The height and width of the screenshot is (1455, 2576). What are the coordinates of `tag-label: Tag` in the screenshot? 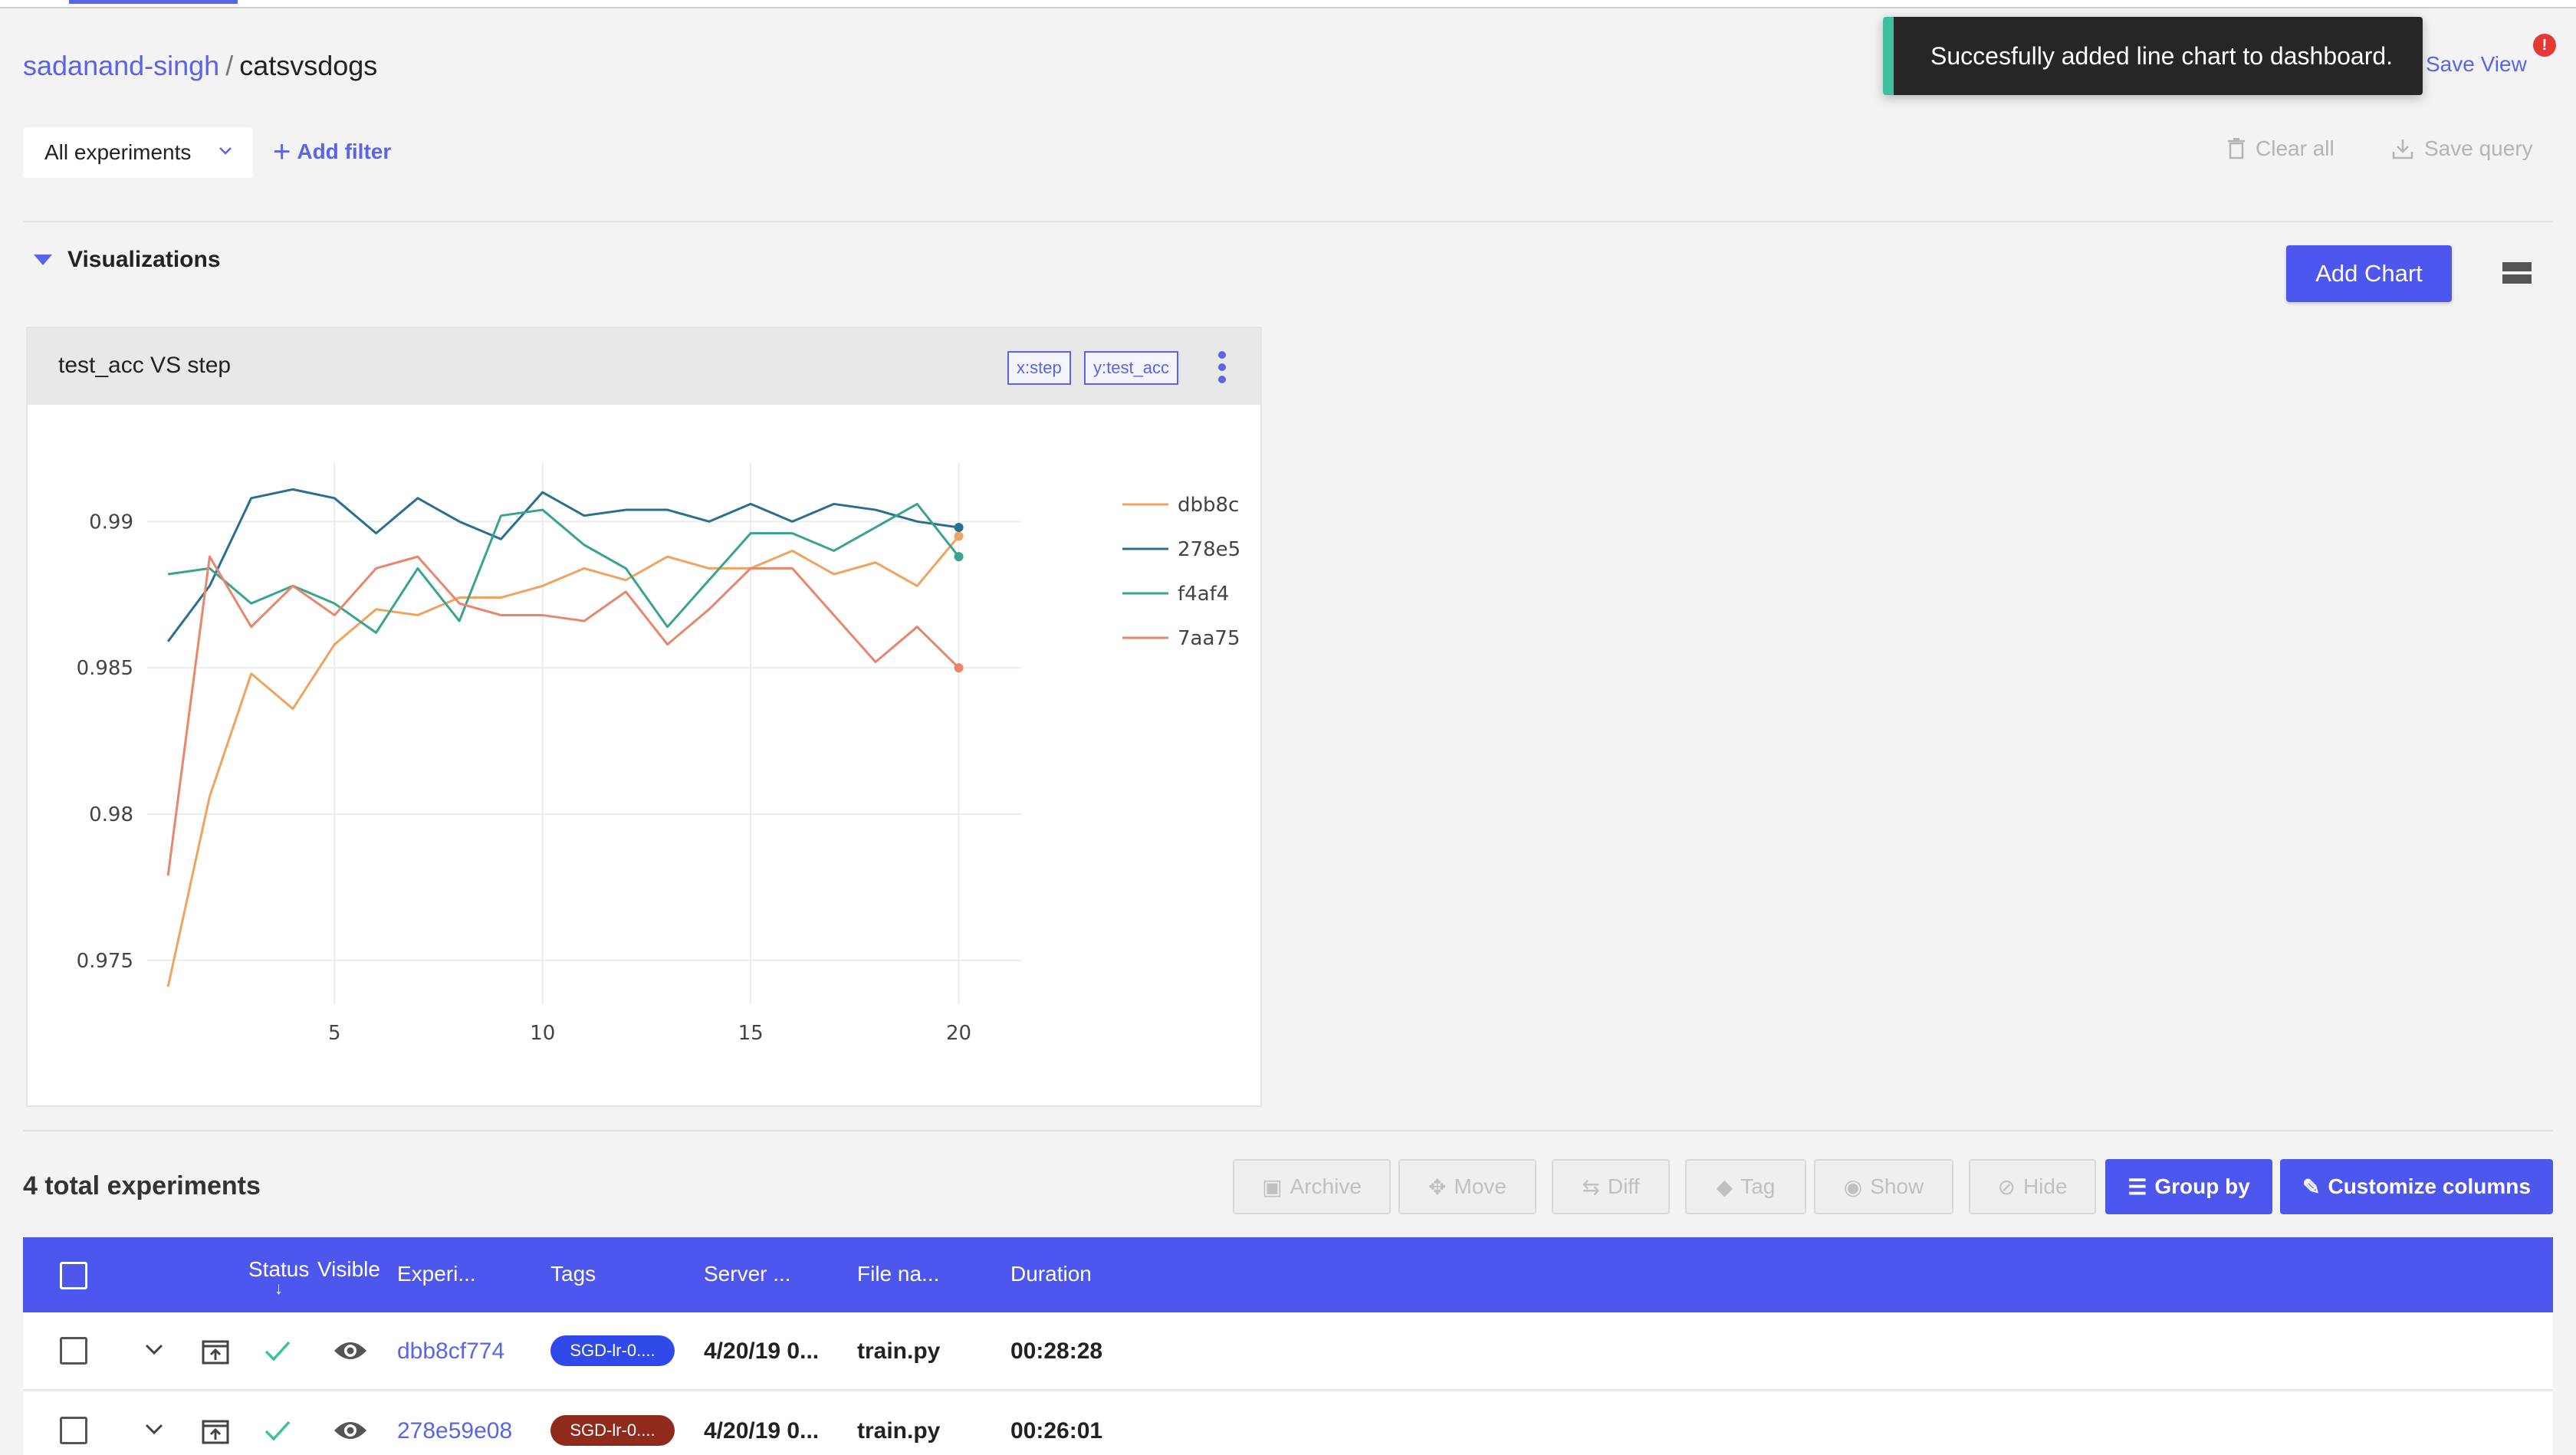 It's located at (1758, 1186).